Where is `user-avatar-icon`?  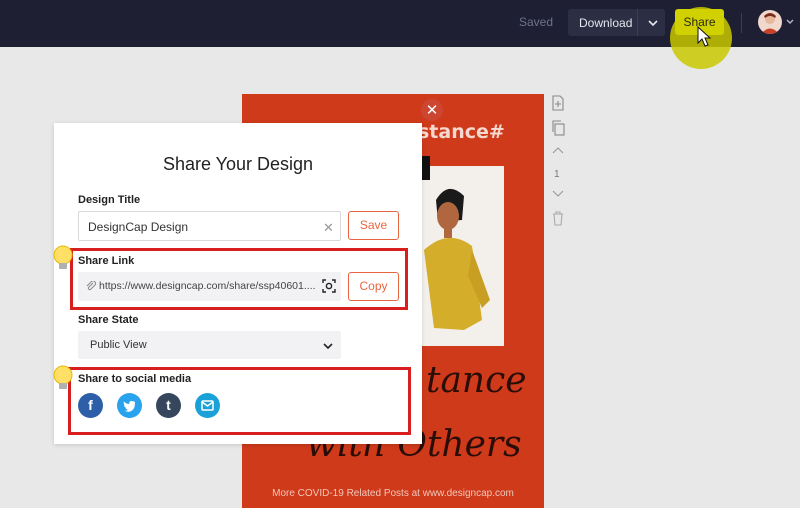
user-avatar-icon is located at coordinates (770, 23).